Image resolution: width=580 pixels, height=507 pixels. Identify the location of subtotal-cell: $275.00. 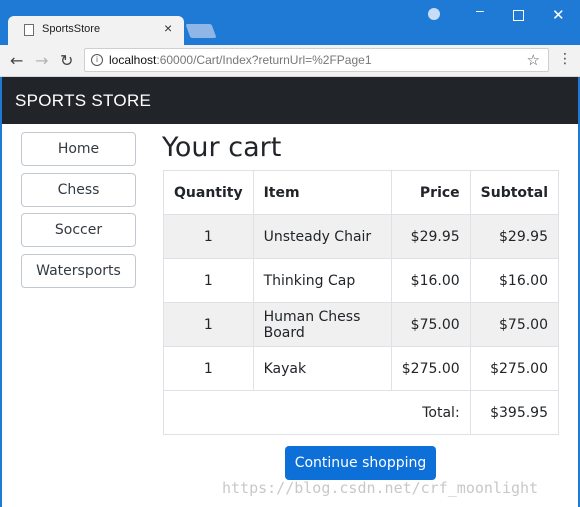
(514, 368).